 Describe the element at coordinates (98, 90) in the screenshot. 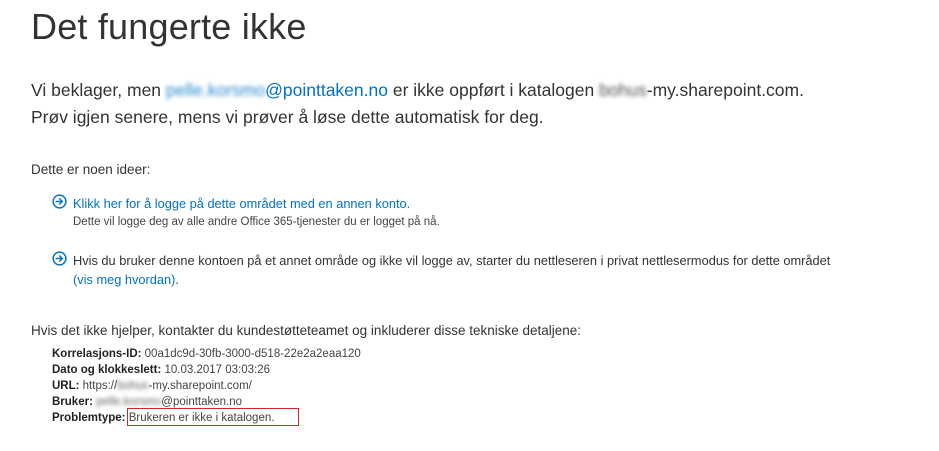

I see `message-text-start: Vi beklager, men` at that location.